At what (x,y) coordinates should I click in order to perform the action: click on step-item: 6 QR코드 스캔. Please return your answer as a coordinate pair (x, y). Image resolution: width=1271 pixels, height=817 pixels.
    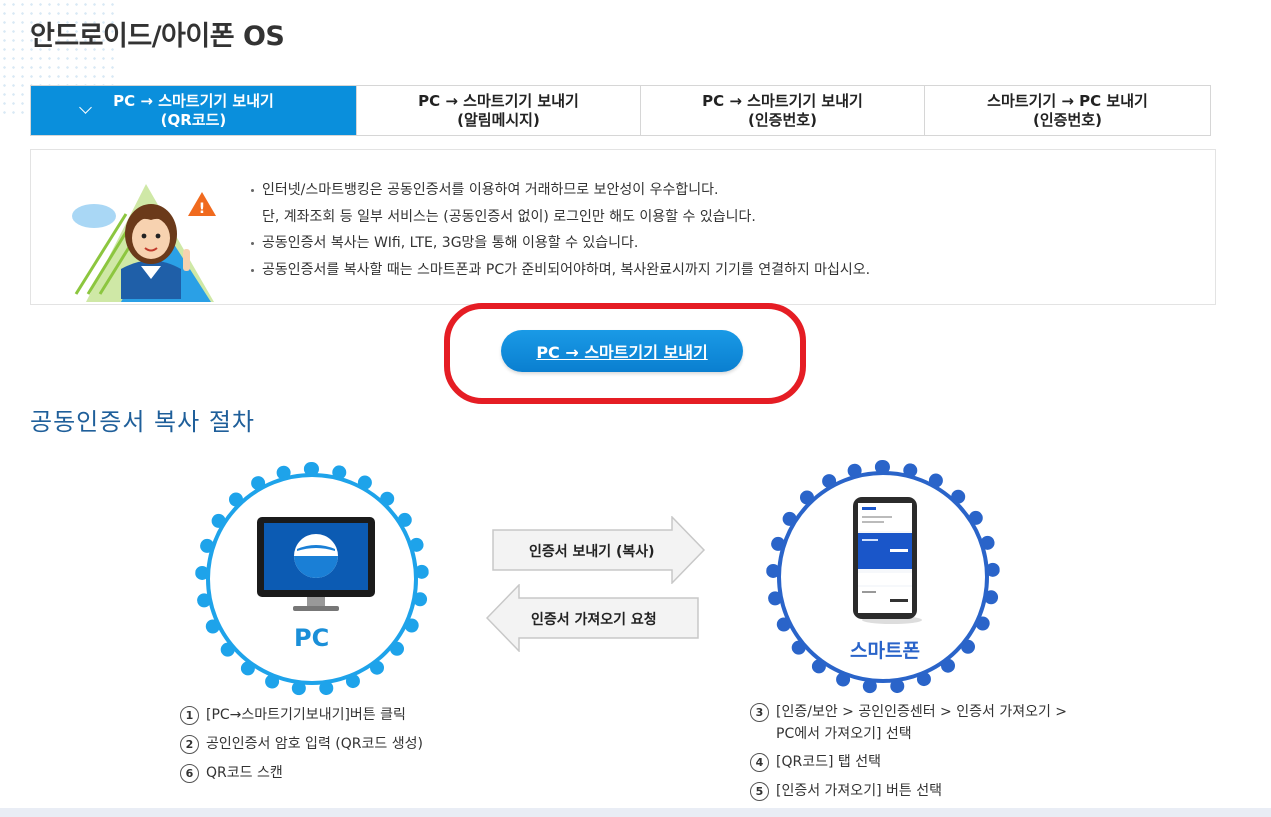
    Looking at the image, I should click on (301, 773).